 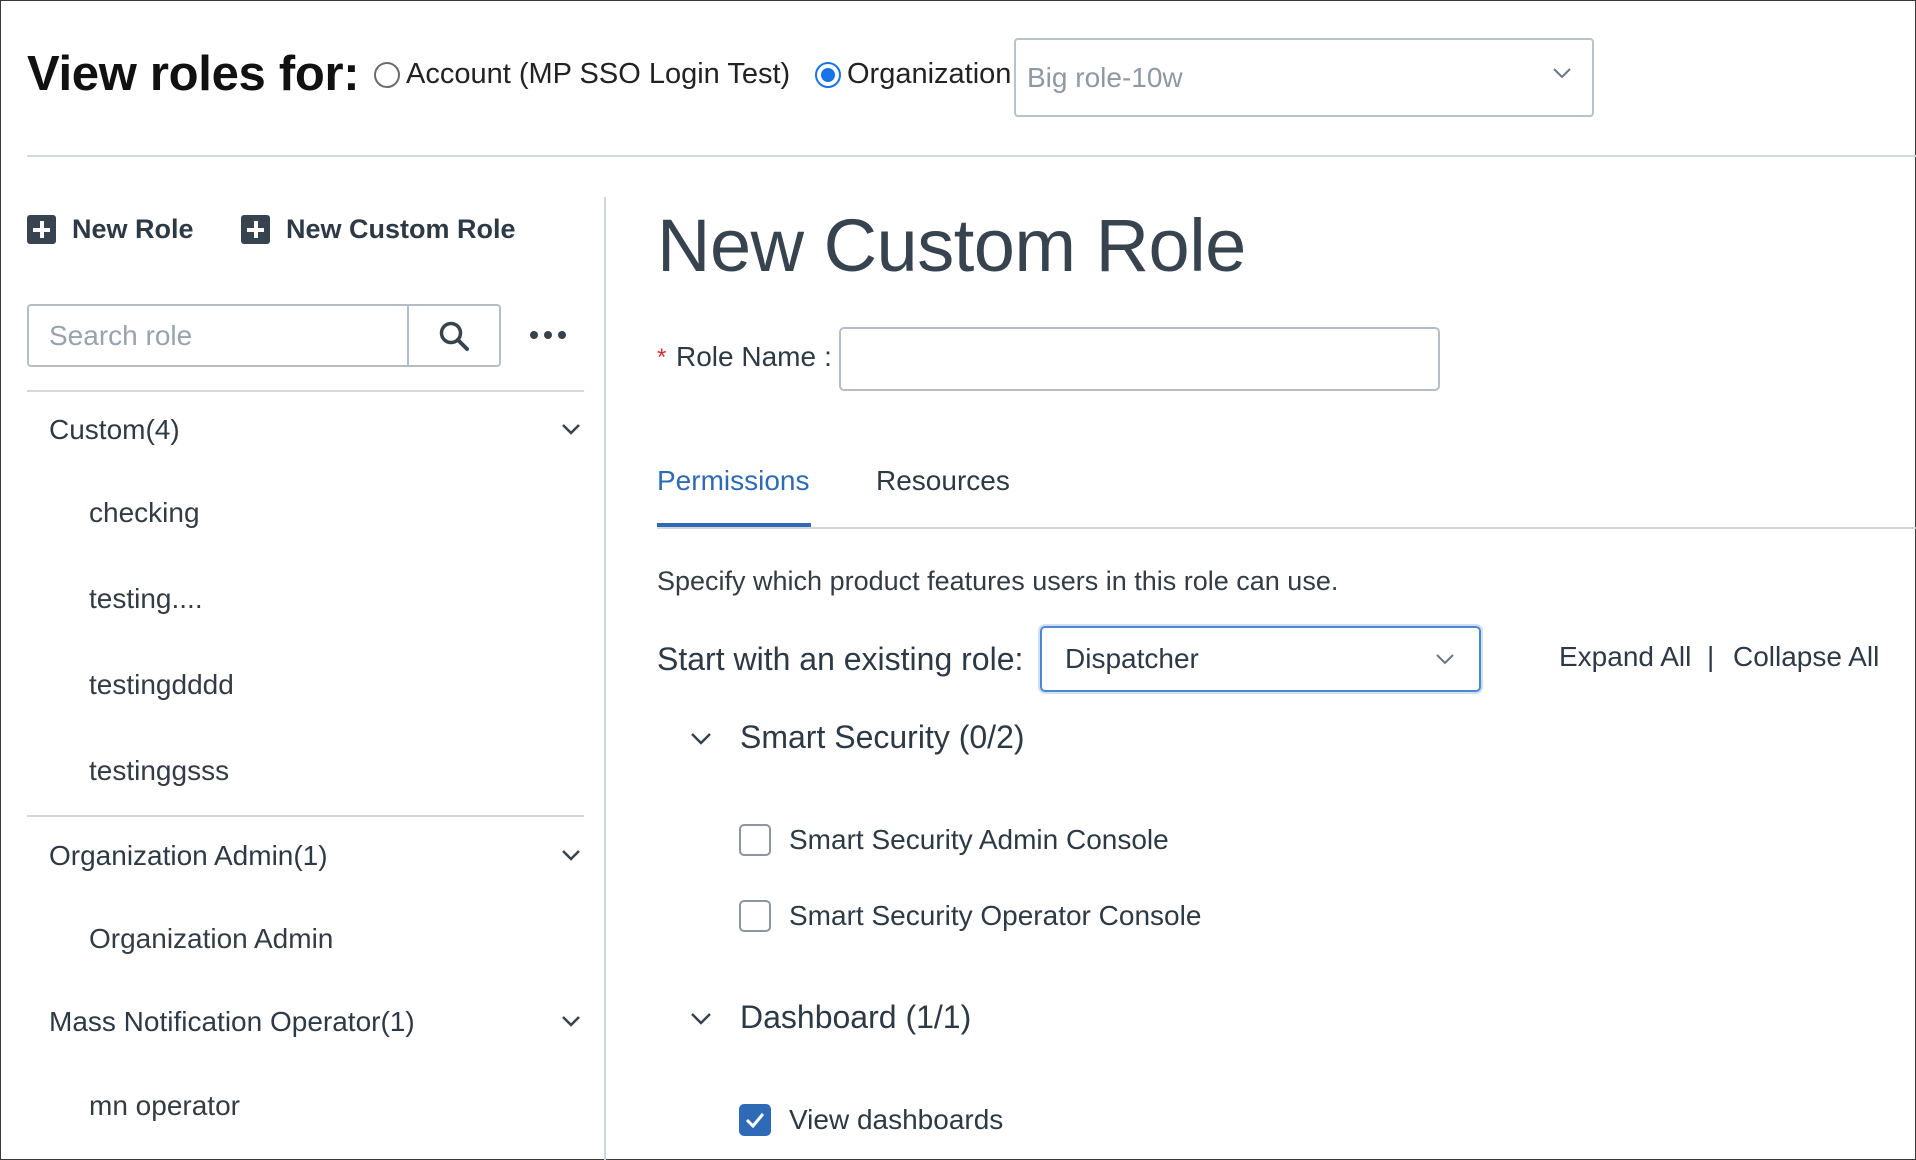 What do you see at coordinates (387, 74) in the screenshot?
I see `radio-unselected-icon` at bounding box center [387, 74].